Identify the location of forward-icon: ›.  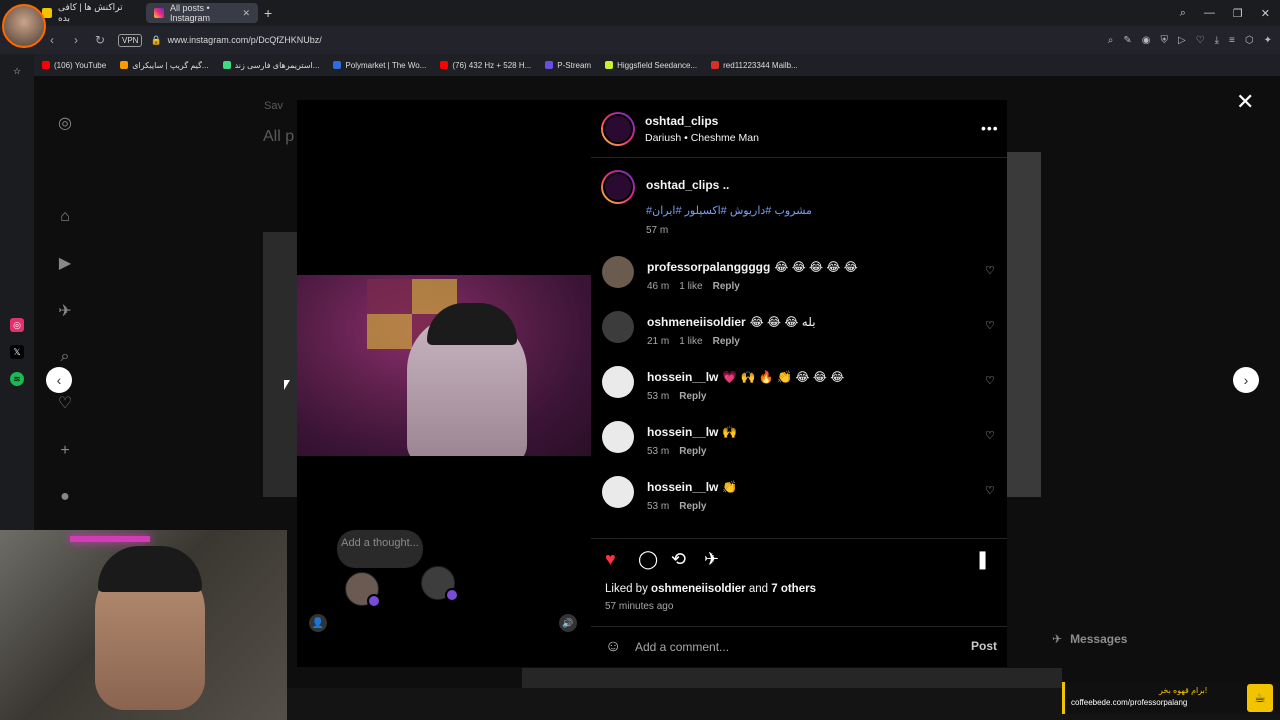
(76, 40).